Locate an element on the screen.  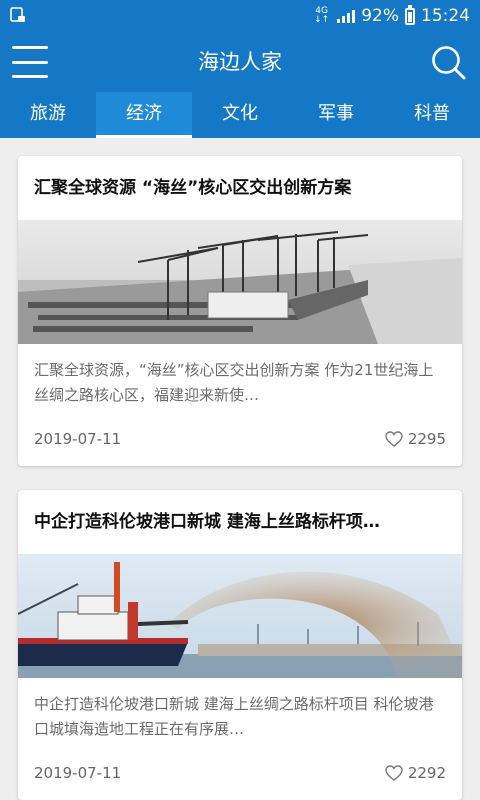
like-count: 2295 is located at coordinates (426, 439).